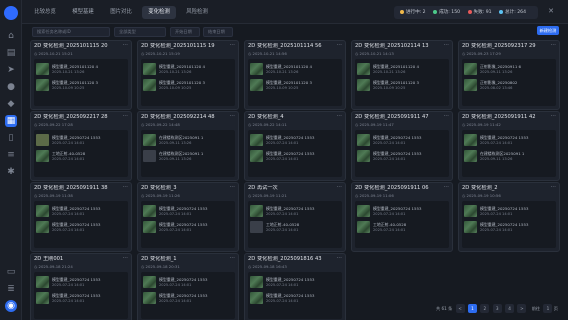 The image size is (568, 320). Describe the element at coordinates (460, 308) in the screenshot. I see `prev-page-button: <` at that location.